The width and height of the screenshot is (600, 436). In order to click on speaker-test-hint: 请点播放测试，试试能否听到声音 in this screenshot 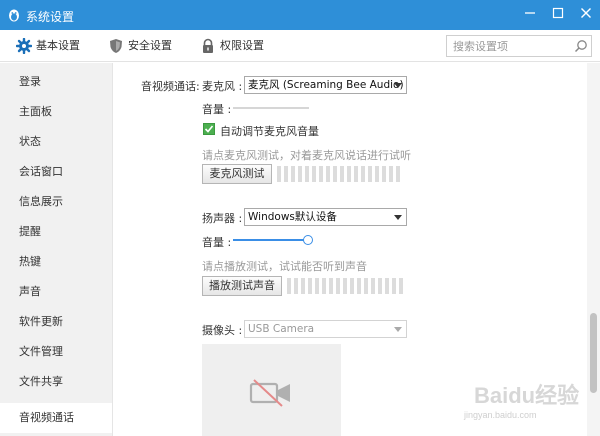, I will do `click(284, 266)`.